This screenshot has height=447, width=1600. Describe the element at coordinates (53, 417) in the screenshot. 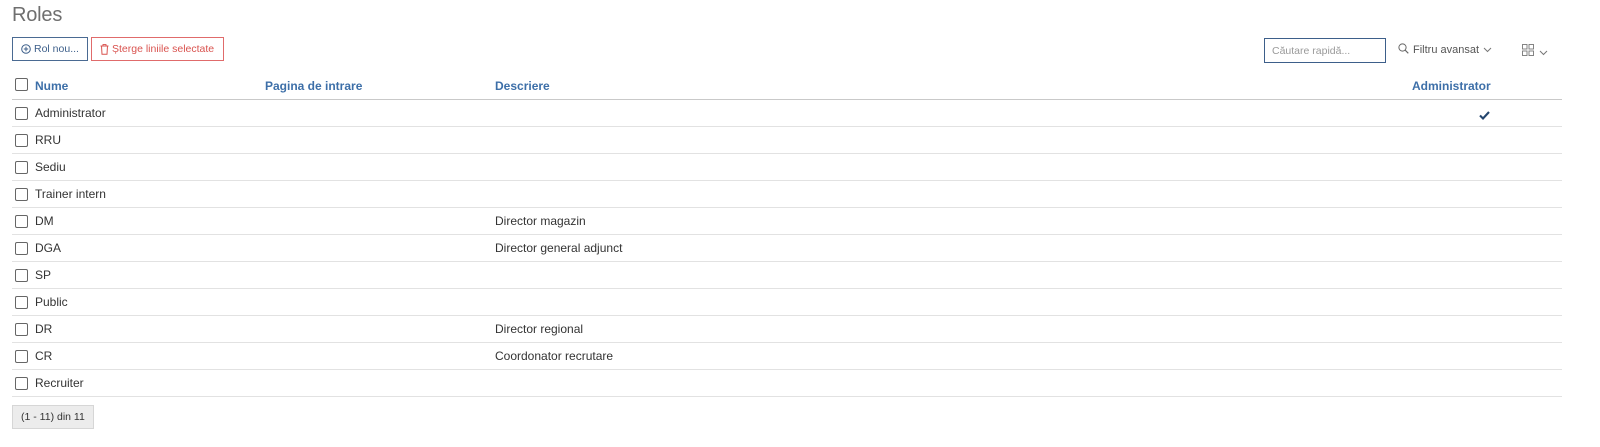

I see `pagination-summary: (1 - 11) din 11` at that location.